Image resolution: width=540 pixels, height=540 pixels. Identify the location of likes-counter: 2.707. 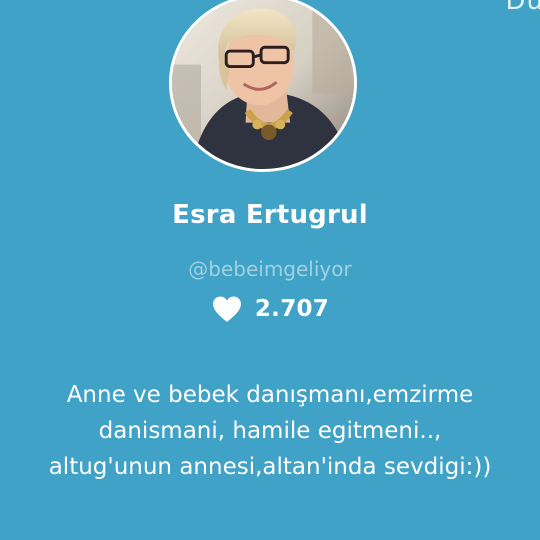
(270, 309).